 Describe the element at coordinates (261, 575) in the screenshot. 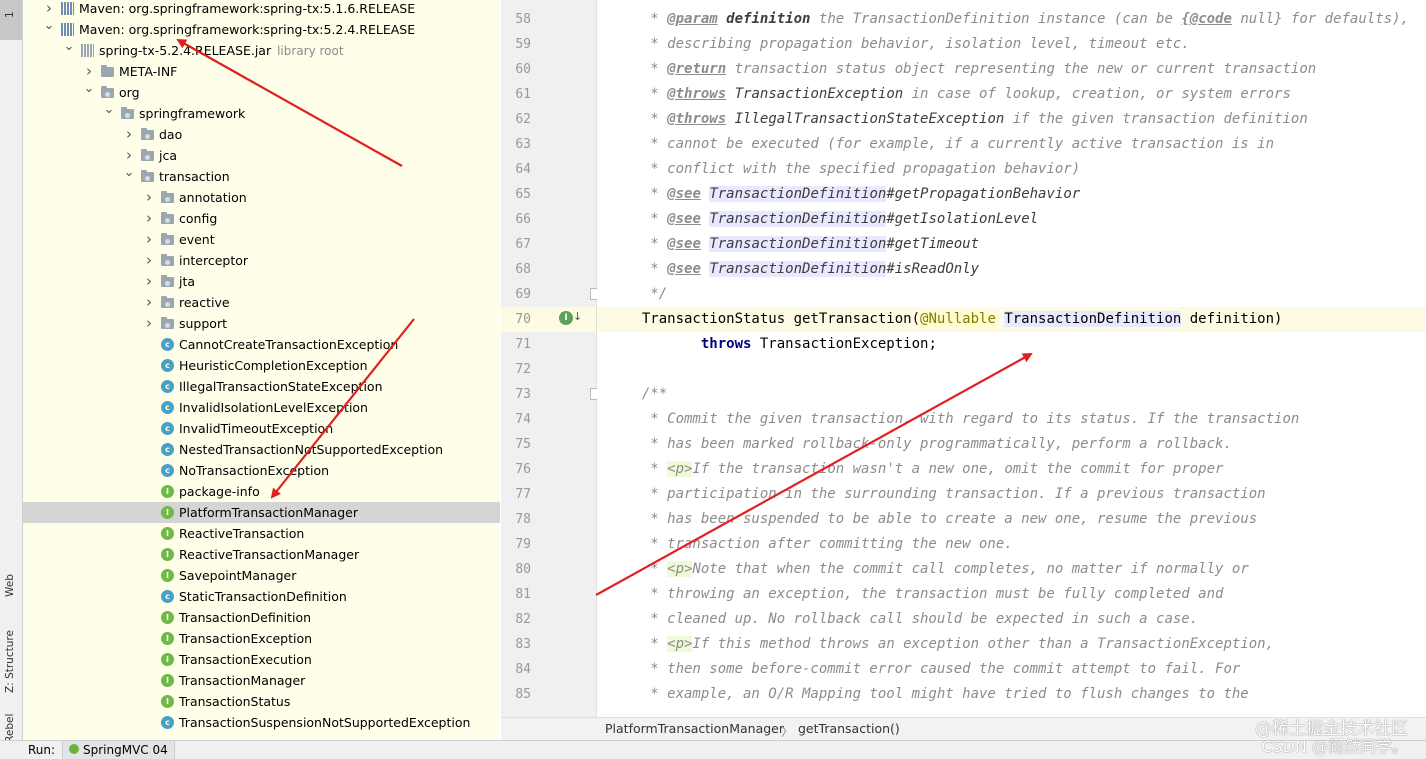

I see `tree-node: I SavepointManager` at that location.